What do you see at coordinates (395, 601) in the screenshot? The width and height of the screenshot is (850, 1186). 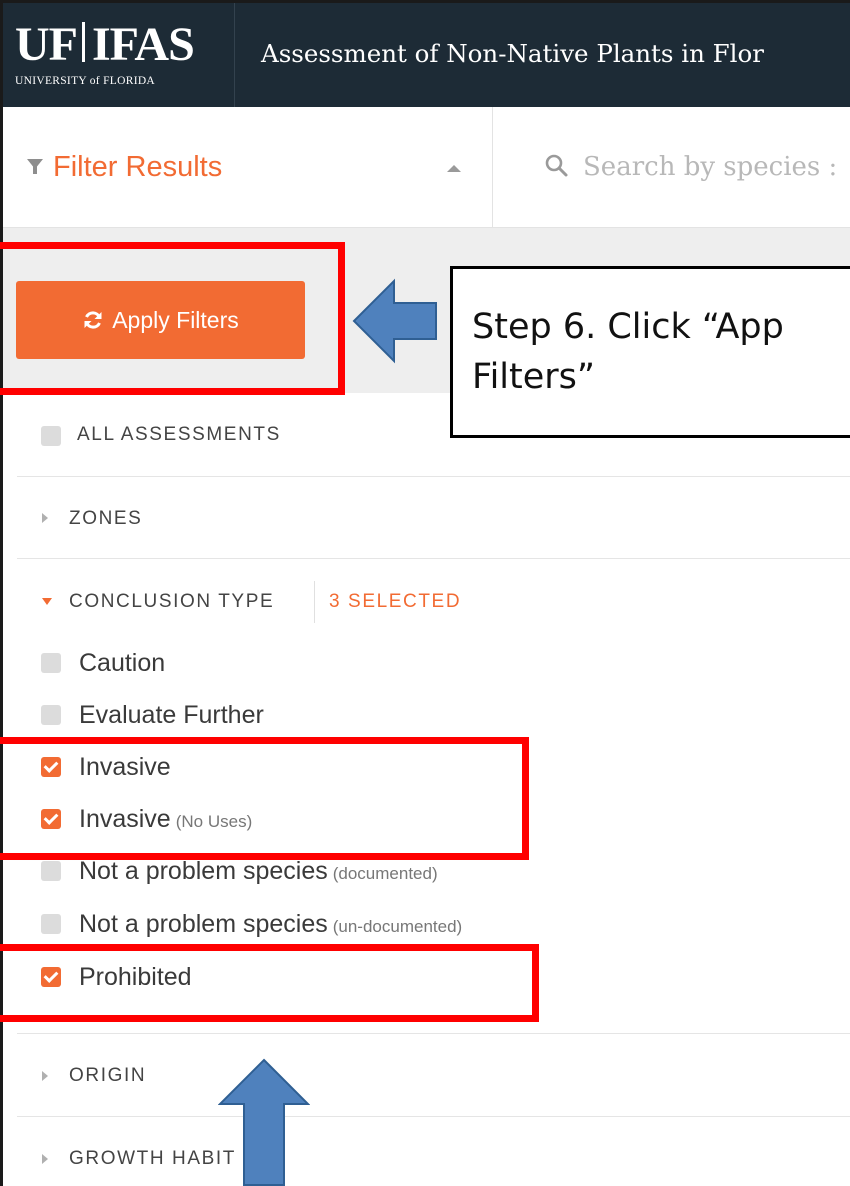 I see `selected-count-badge: 3 SELECTED` at bounding box center [395, 601].